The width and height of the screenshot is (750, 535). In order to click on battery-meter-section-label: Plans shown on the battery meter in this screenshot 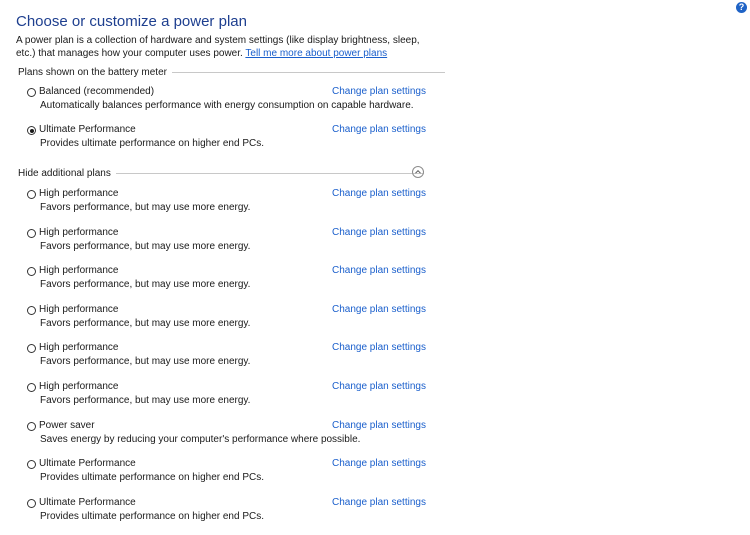, I will do `click(92, 72)`.